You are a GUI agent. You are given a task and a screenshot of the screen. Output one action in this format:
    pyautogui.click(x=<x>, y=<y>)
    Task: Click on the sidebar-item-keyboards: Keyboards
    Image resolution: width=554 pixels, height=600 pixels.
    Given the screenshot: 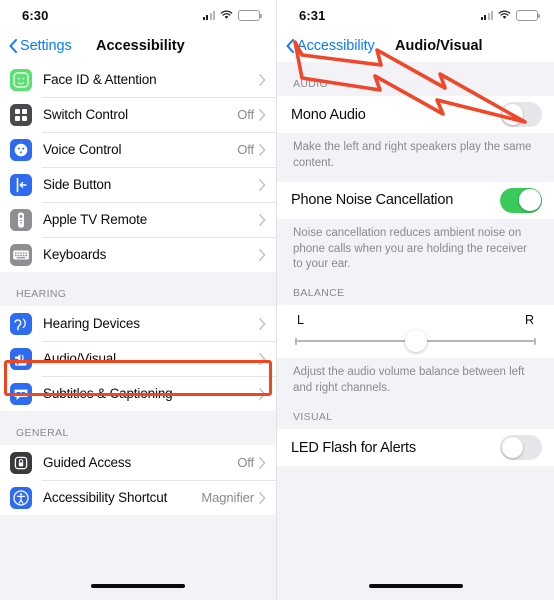 What is the action you would take?
    pyautogui.click(x=138, y=254)
    